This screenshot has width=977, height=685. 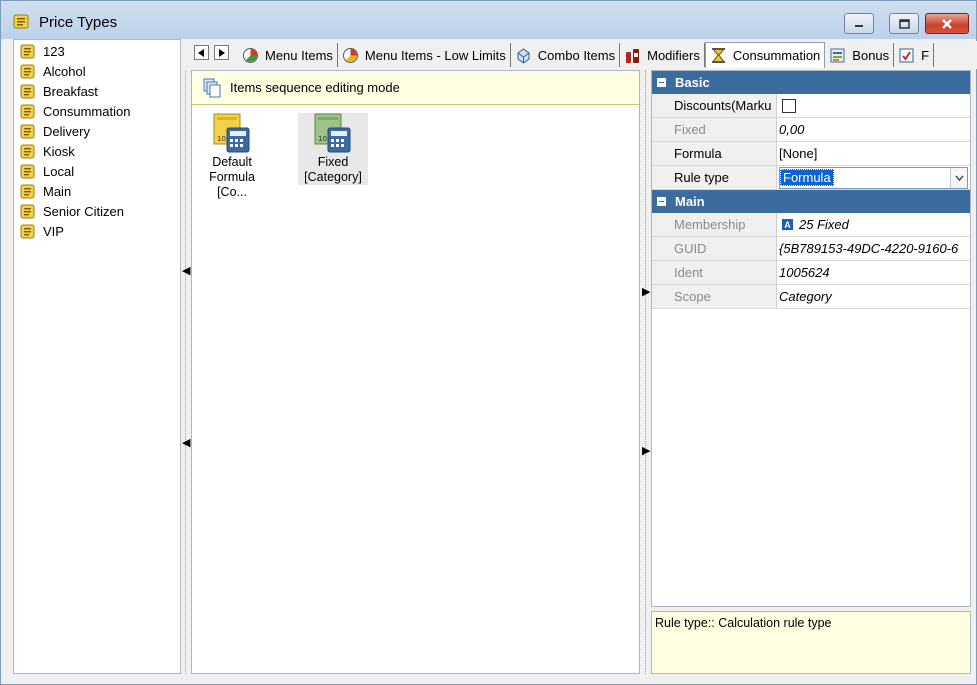 I want to click on splitter-grip, so click(x=646, y=372).